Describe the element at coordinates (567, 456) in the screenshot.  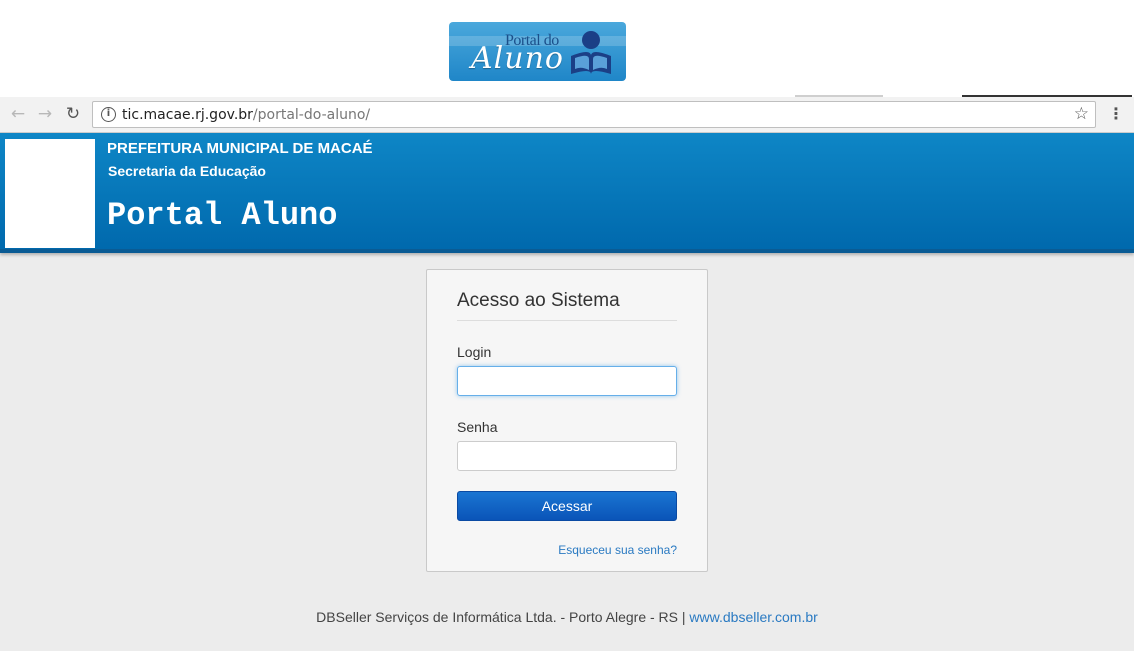
I see `password-input` at that location.